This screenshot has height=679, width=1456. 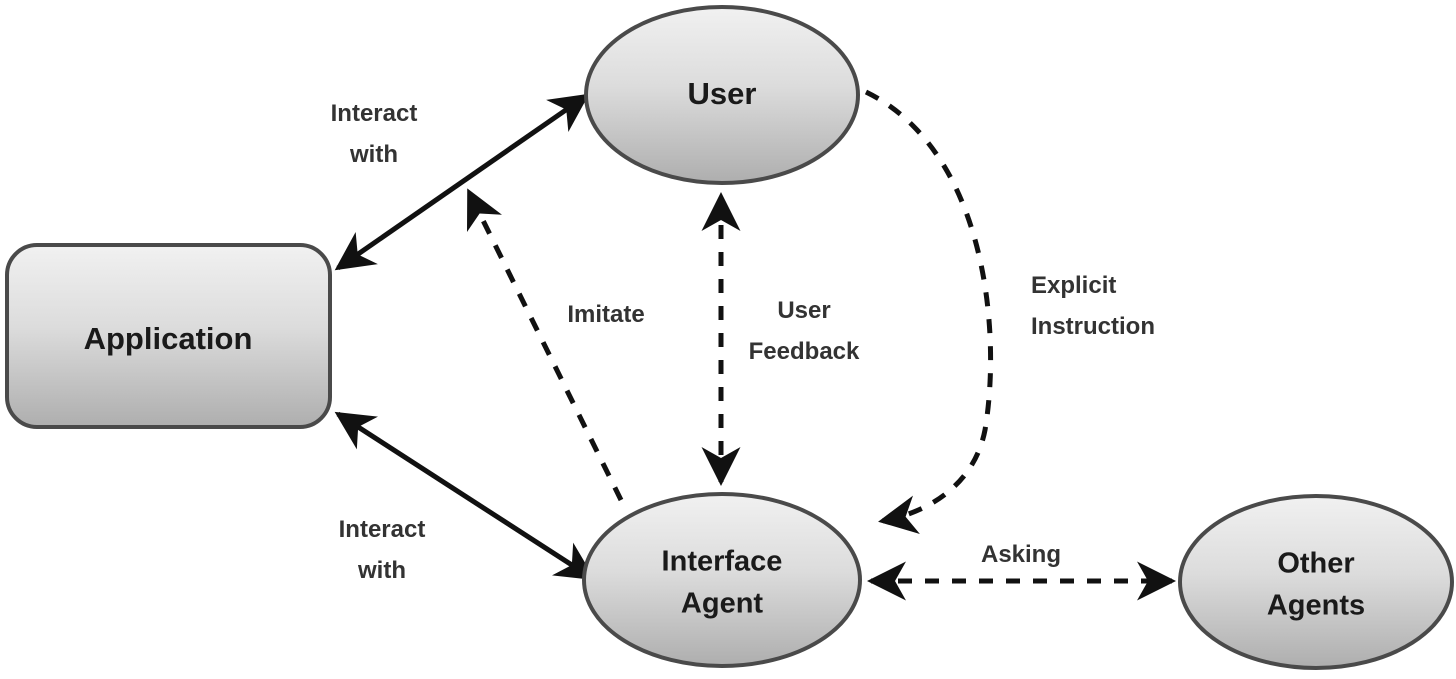 What do you see at coordinates (1009, 311) in the screenshot?
I see `edge-explicit-instruction: Explicit Instruction` at bounding box center [1009, 311].